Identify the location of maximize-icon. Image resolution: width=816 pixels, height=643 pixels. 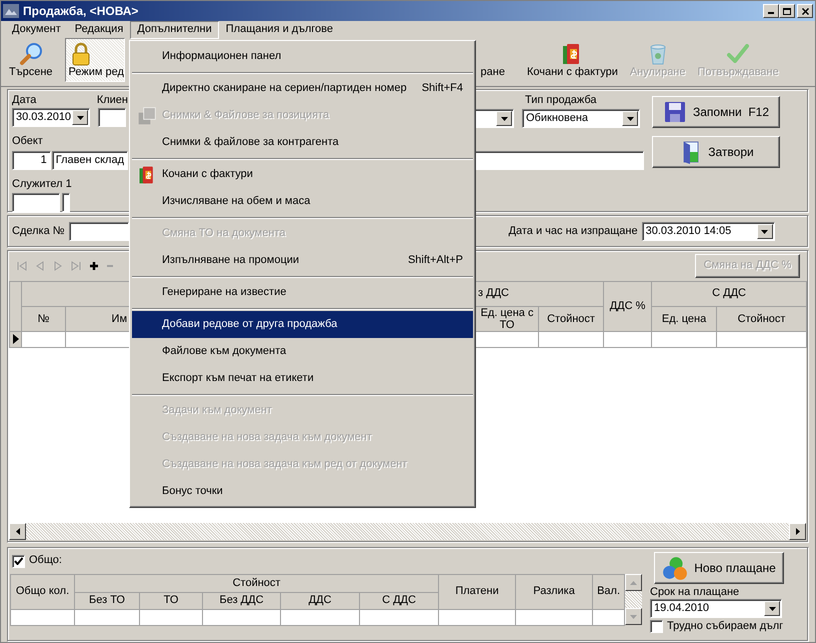
(787, 11).